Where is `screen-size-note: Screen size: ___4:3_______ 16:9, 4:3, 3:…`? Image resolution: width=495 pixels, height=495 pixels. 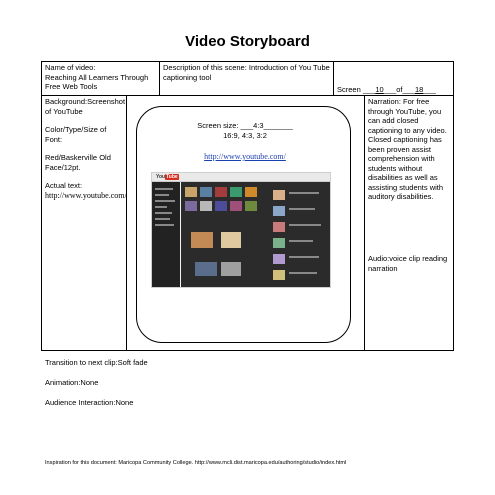
screen-size-note: Screen size: ___4:3_______ 16:9, 4:3, 3:… is located at coordinates (245, 130).